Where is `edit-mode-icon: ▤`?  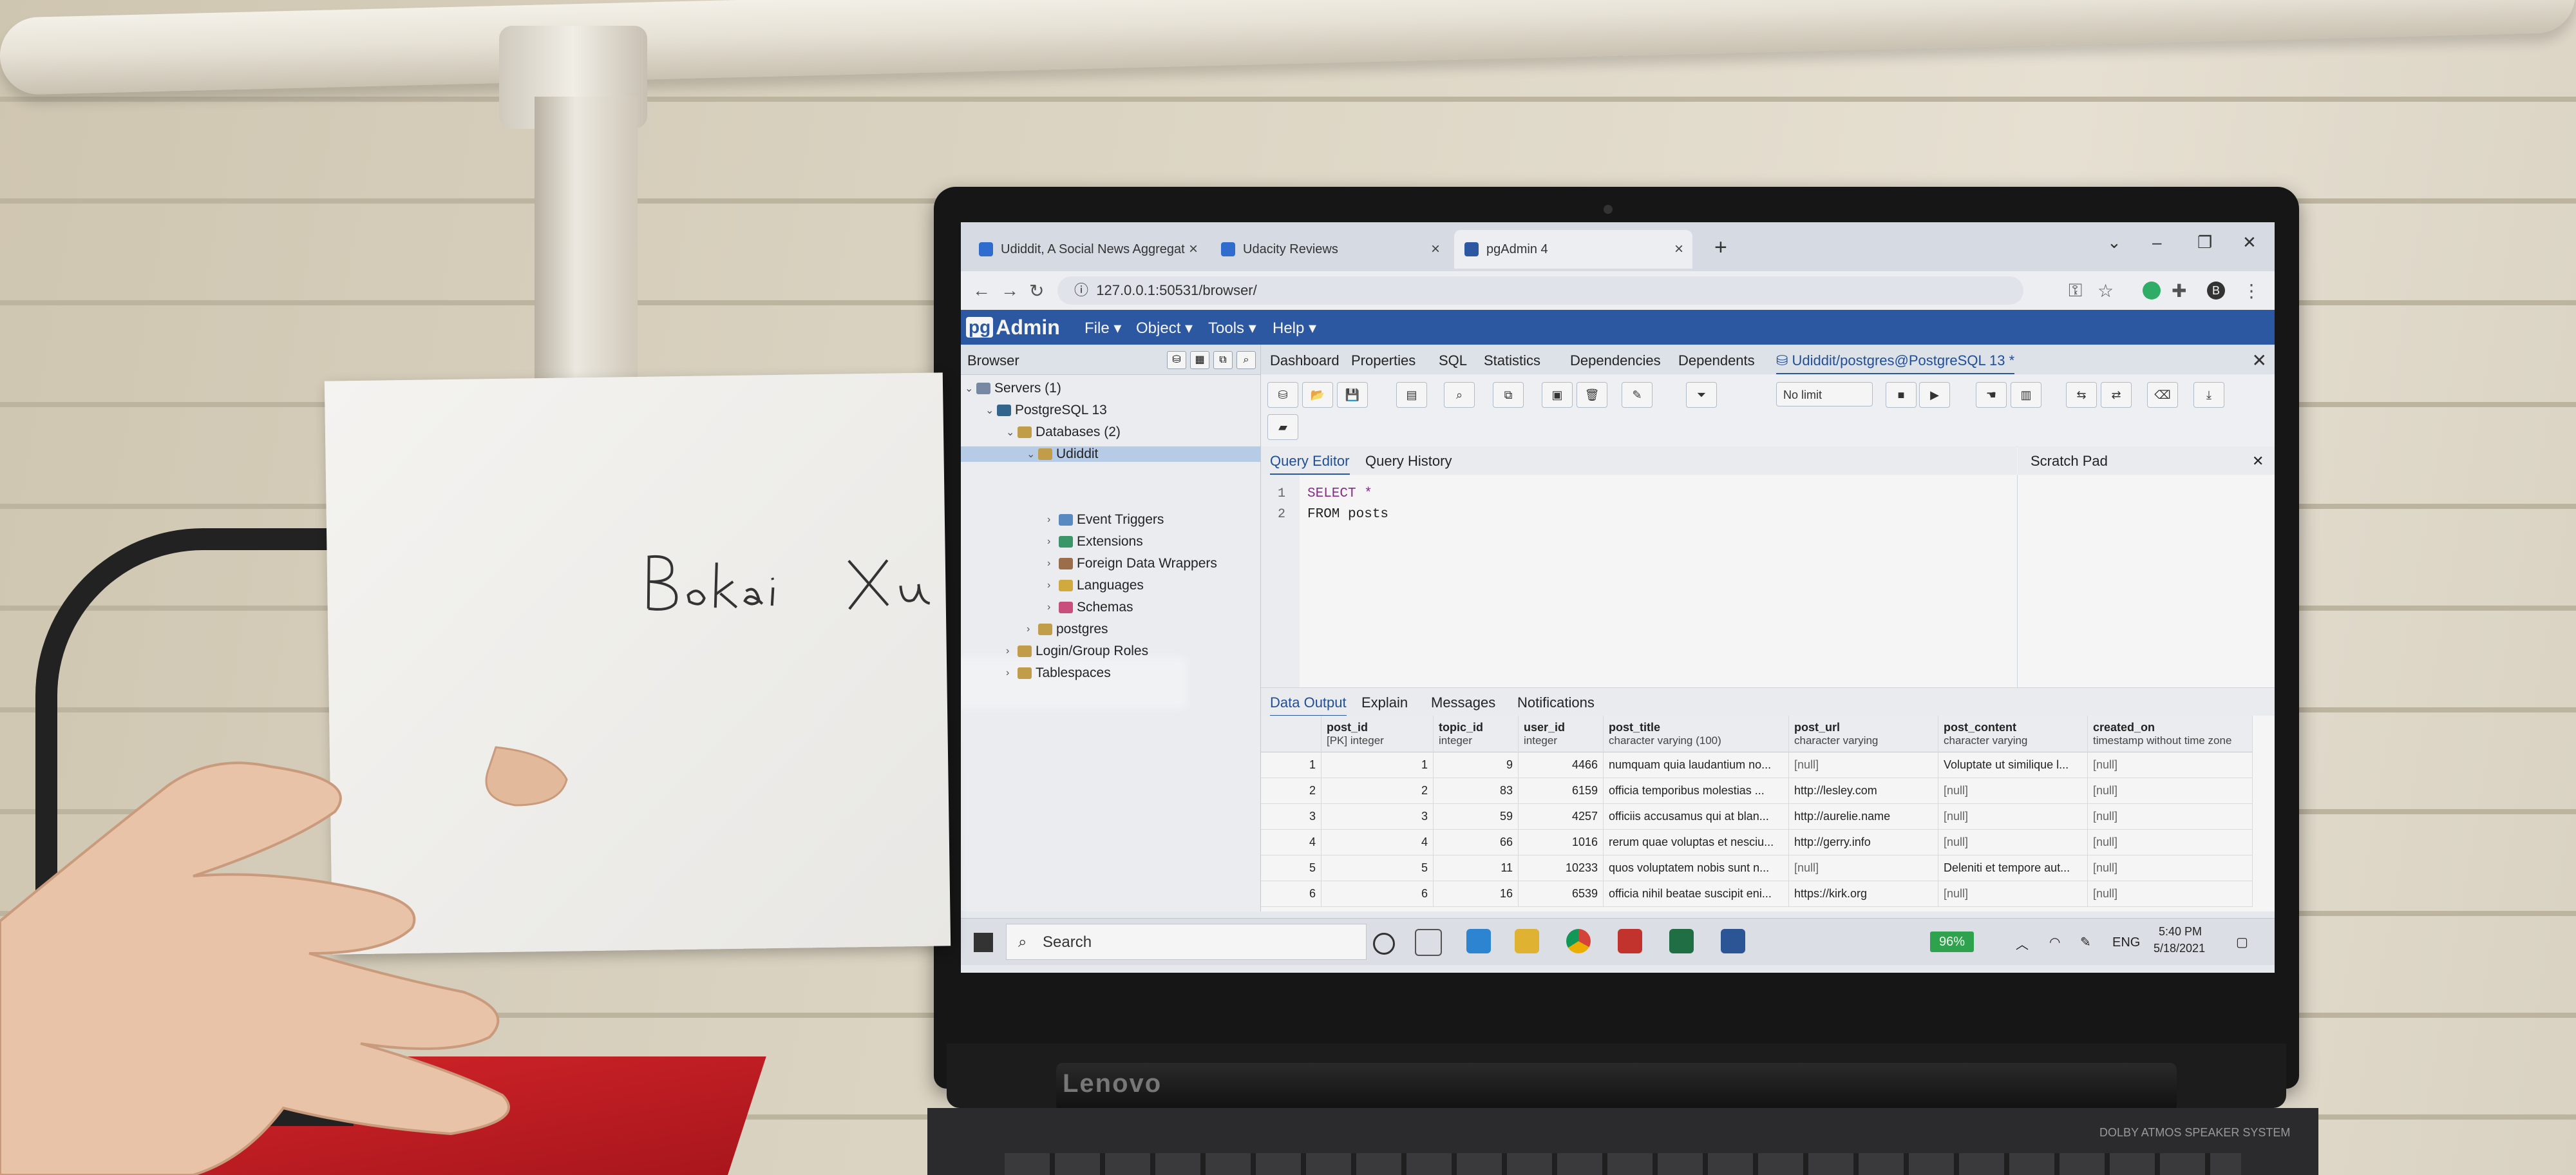 edit-mode-icon: ▤ is located at coordinates (1411, 395).